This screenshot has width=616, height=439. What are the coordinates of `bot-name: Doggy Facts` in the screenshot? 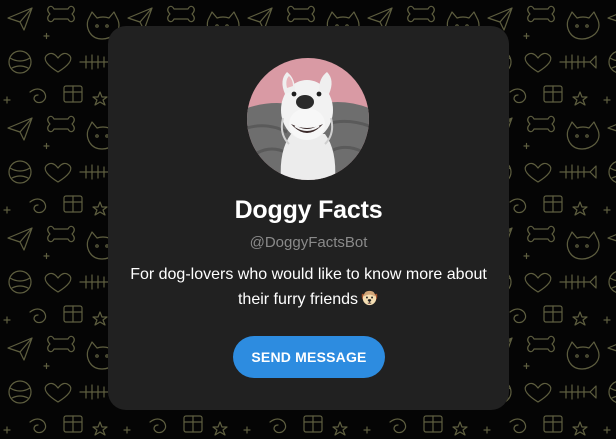 It's located at (308, 210).